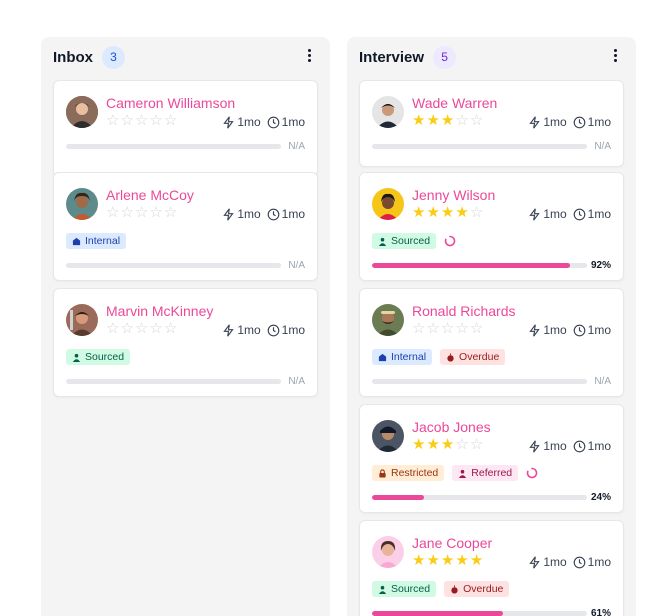  I want to click on candidate-card: Wade Warren ★★★☆☆ 1mo 1mo N/A, so click(491, 123).